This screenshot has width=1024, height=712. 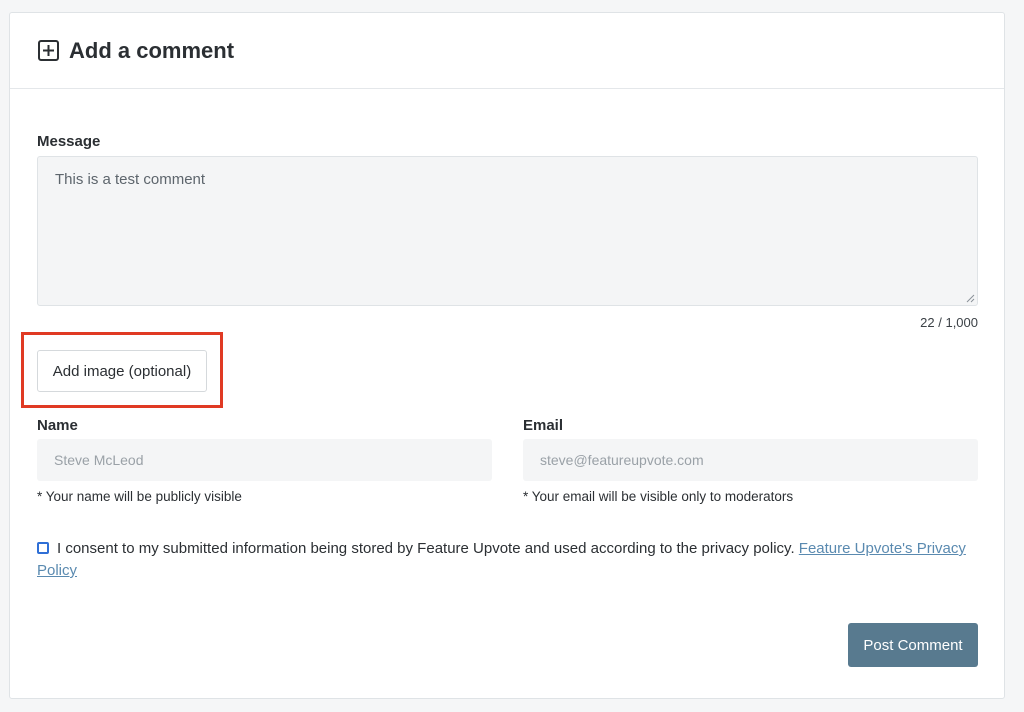 What do you see at coordinates (43, 548) in the screenshot?
I see `consent-checkbox` at bounding box center [43, 548].